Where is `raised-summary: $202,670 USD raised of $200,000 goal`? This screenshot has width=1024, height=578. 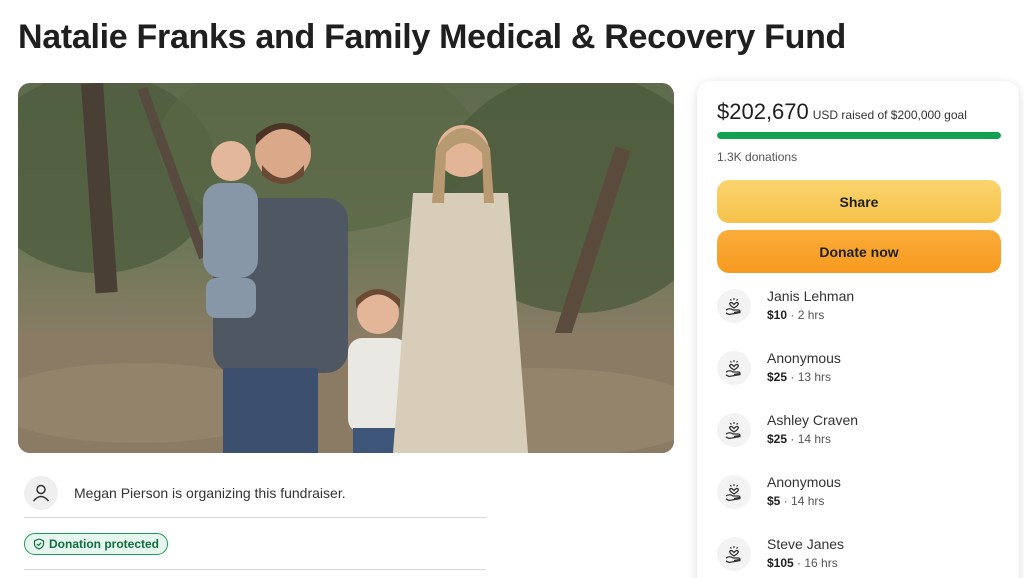 raised-summary: $202,670 USD raised of $200,000 goal is located at coordinates (858, 112).